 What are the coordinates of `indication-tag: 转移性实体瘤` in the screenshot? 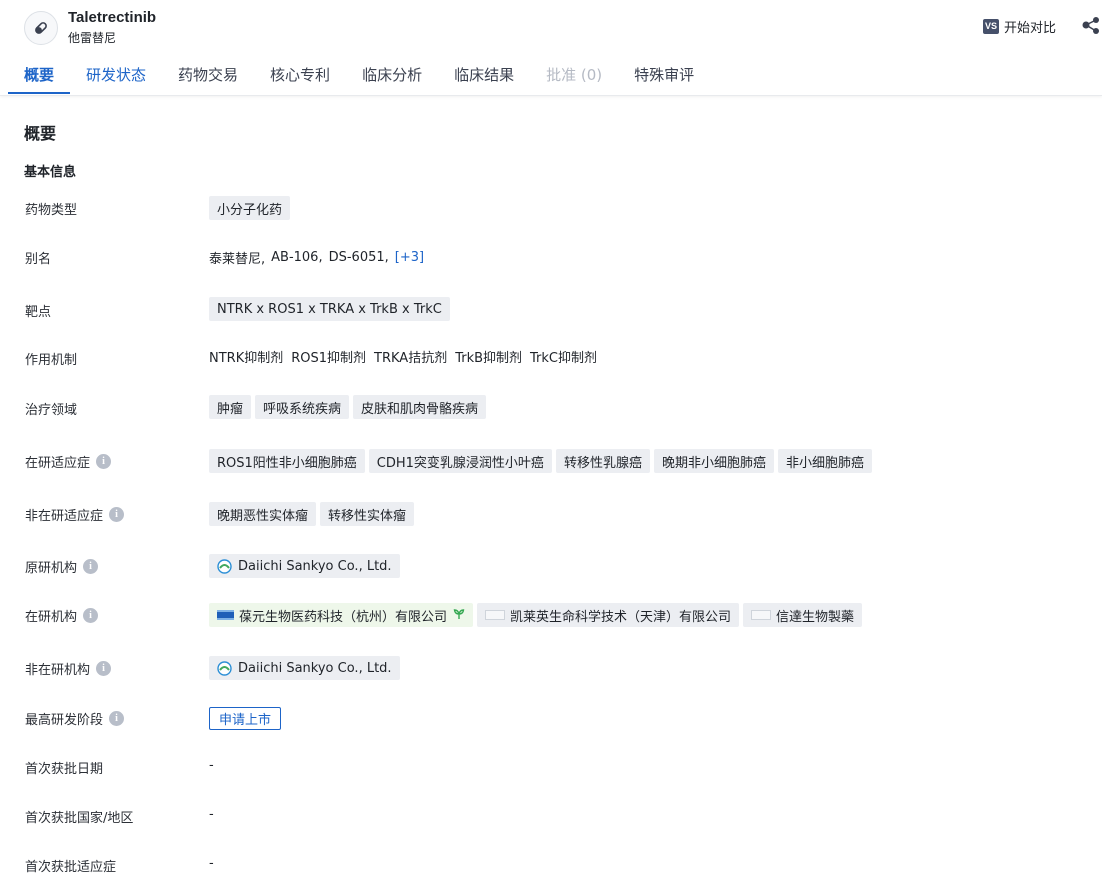 It's located at (367, 514).